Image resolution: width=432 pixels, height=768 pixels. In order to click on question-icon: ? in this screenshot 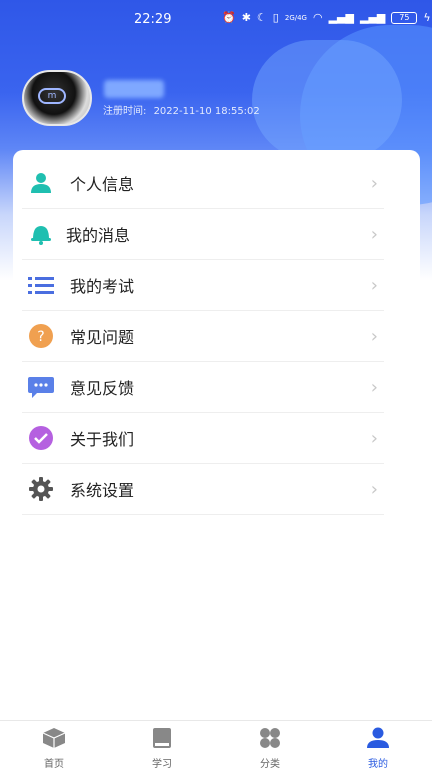, I will do `click(41, 336)`.